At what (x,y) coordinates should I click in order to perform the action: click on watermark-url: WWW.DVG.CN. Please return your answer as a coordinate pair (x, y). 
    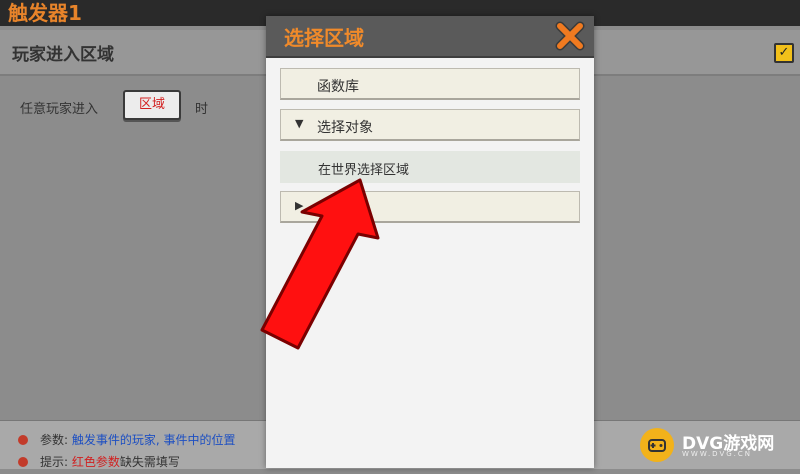
    Looking at the image, I should click on (717, 454).